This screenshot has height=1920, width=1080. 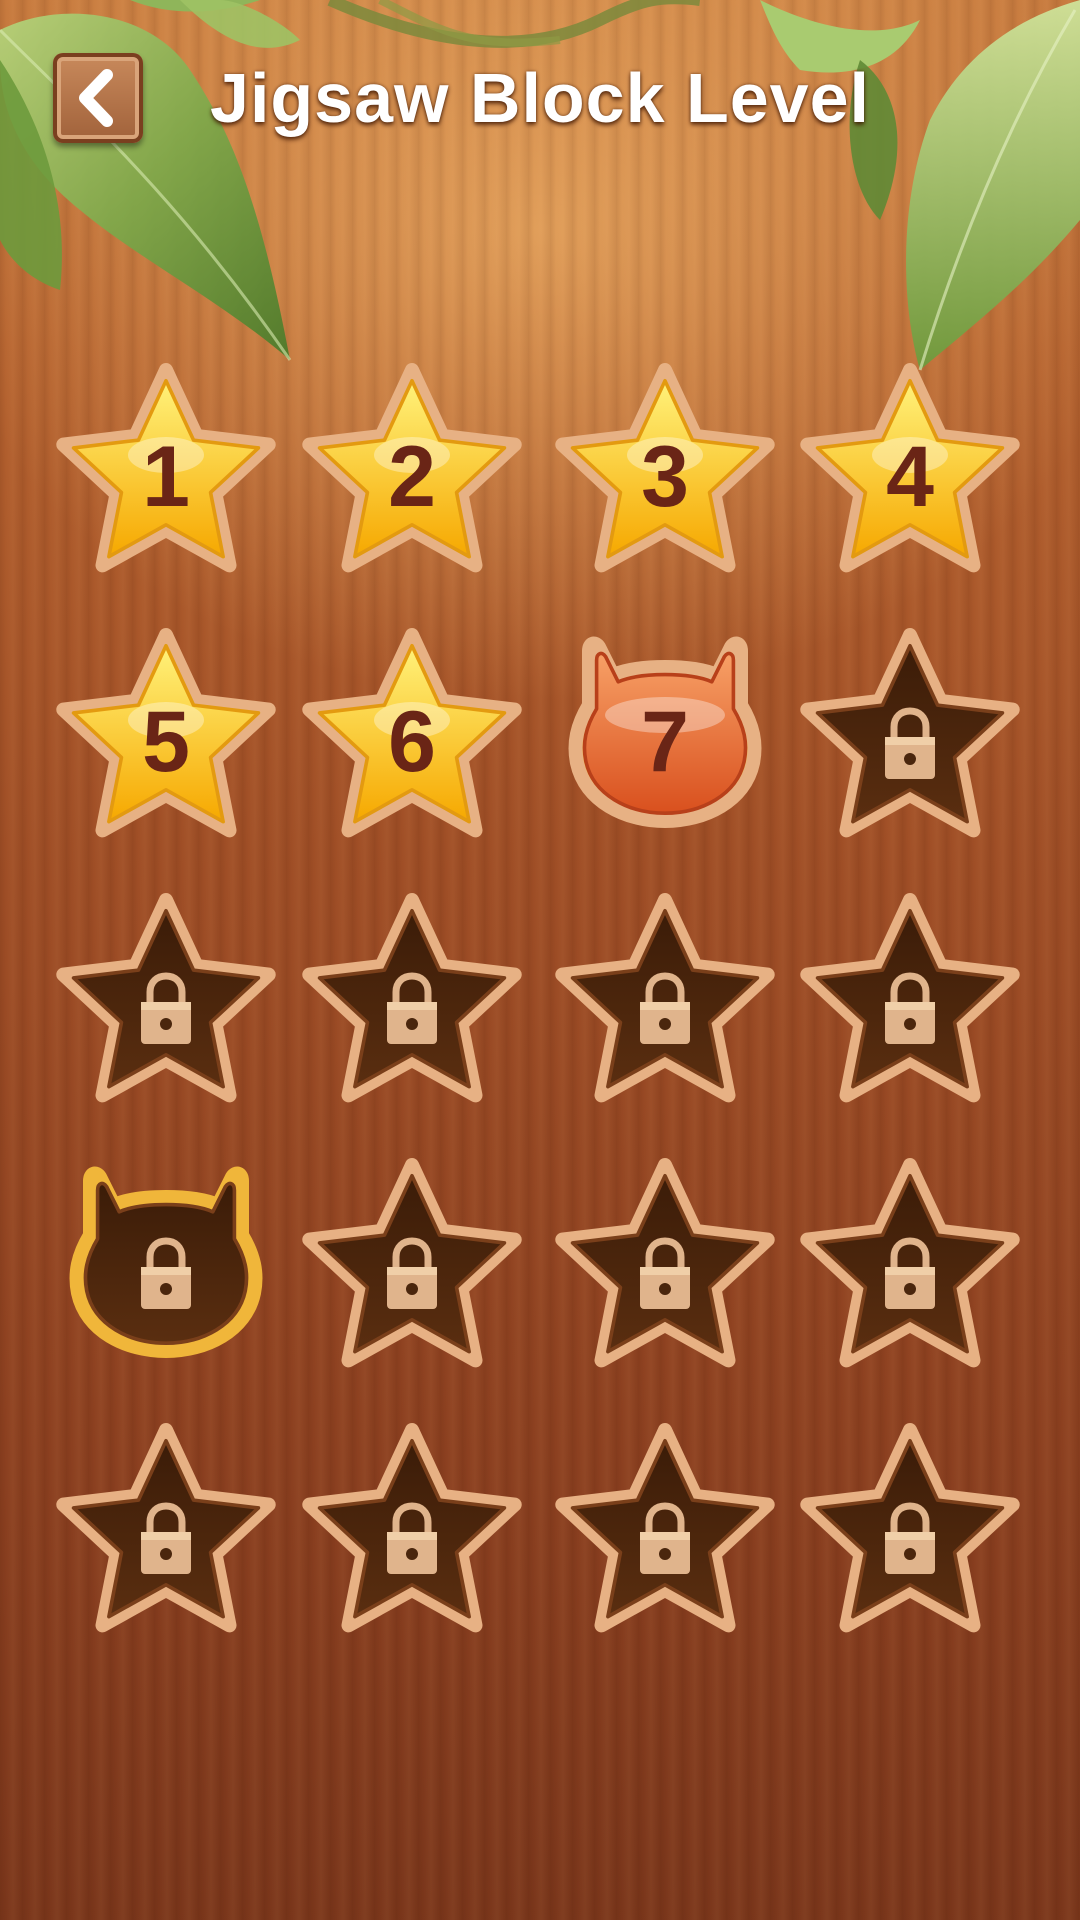 I want to click on level-number: 1, so click(x=166, y=476).